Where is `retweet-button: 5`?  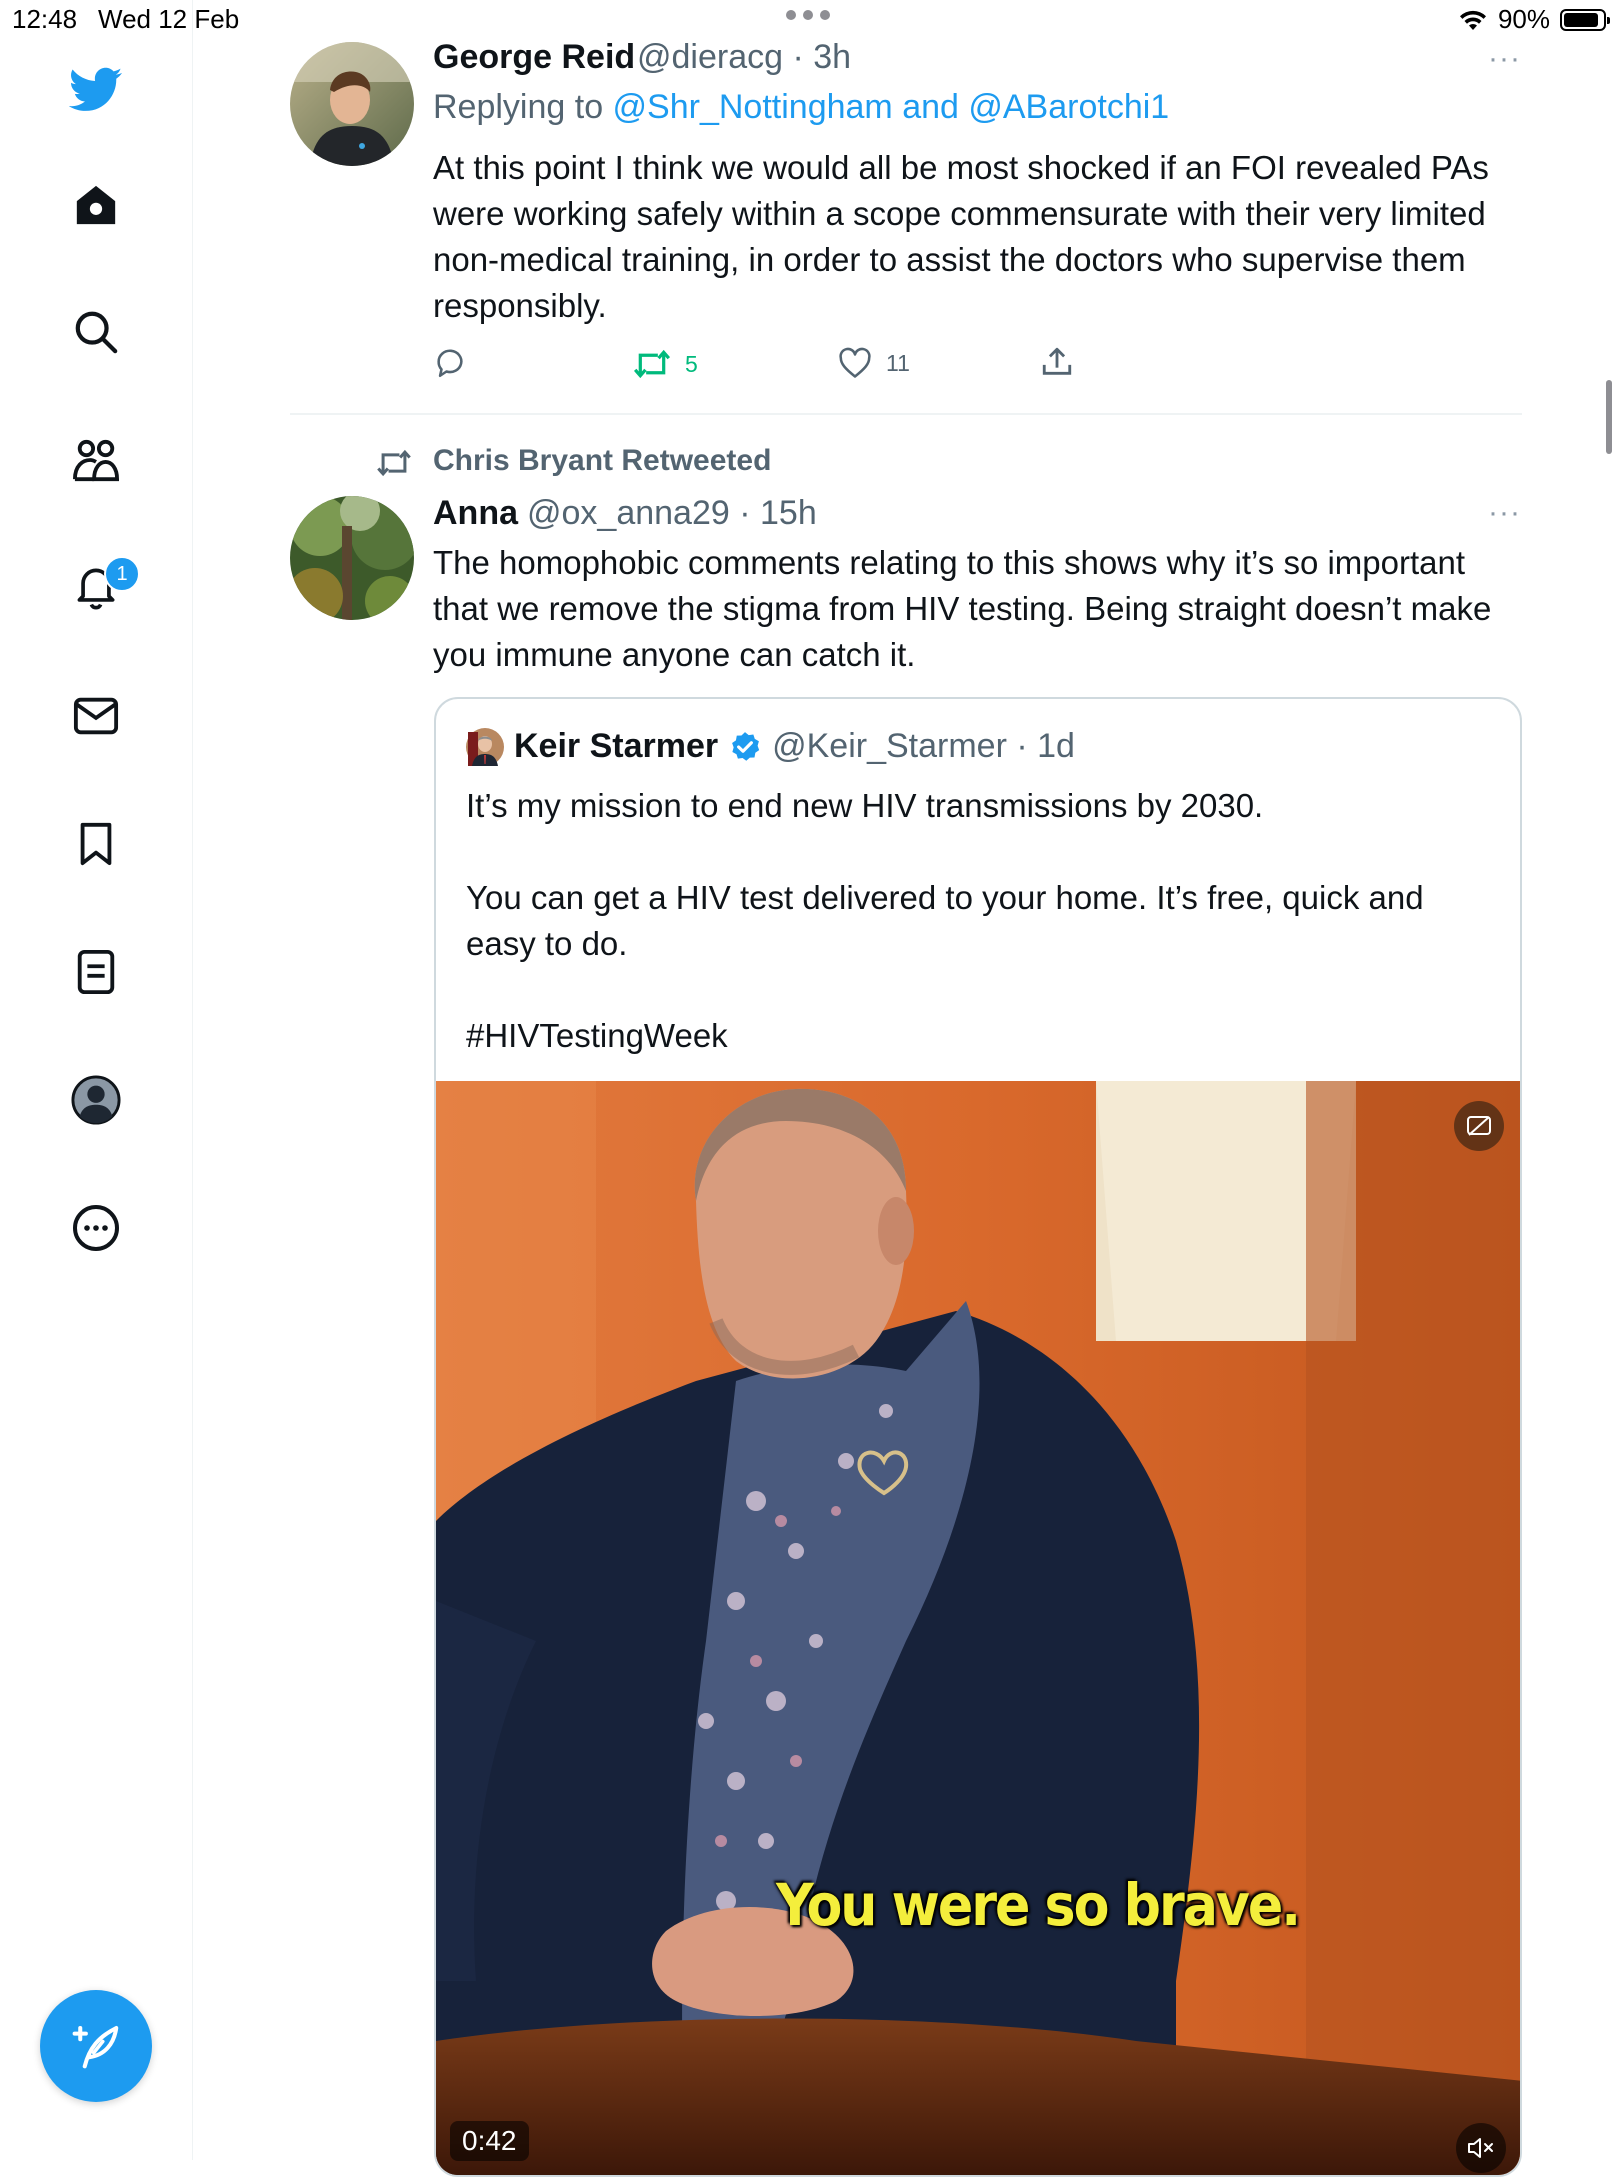 retweet-button: 5 is located at coordinates (665, 364).